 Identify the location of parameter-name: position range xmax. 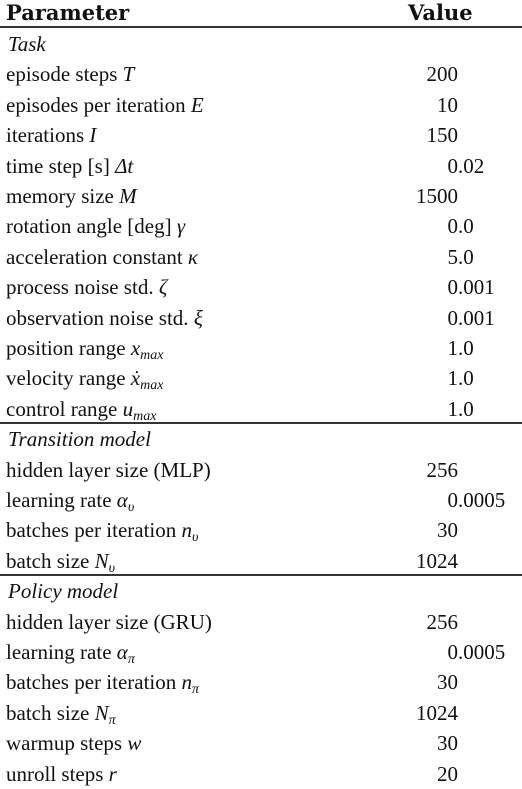
(85, 349).